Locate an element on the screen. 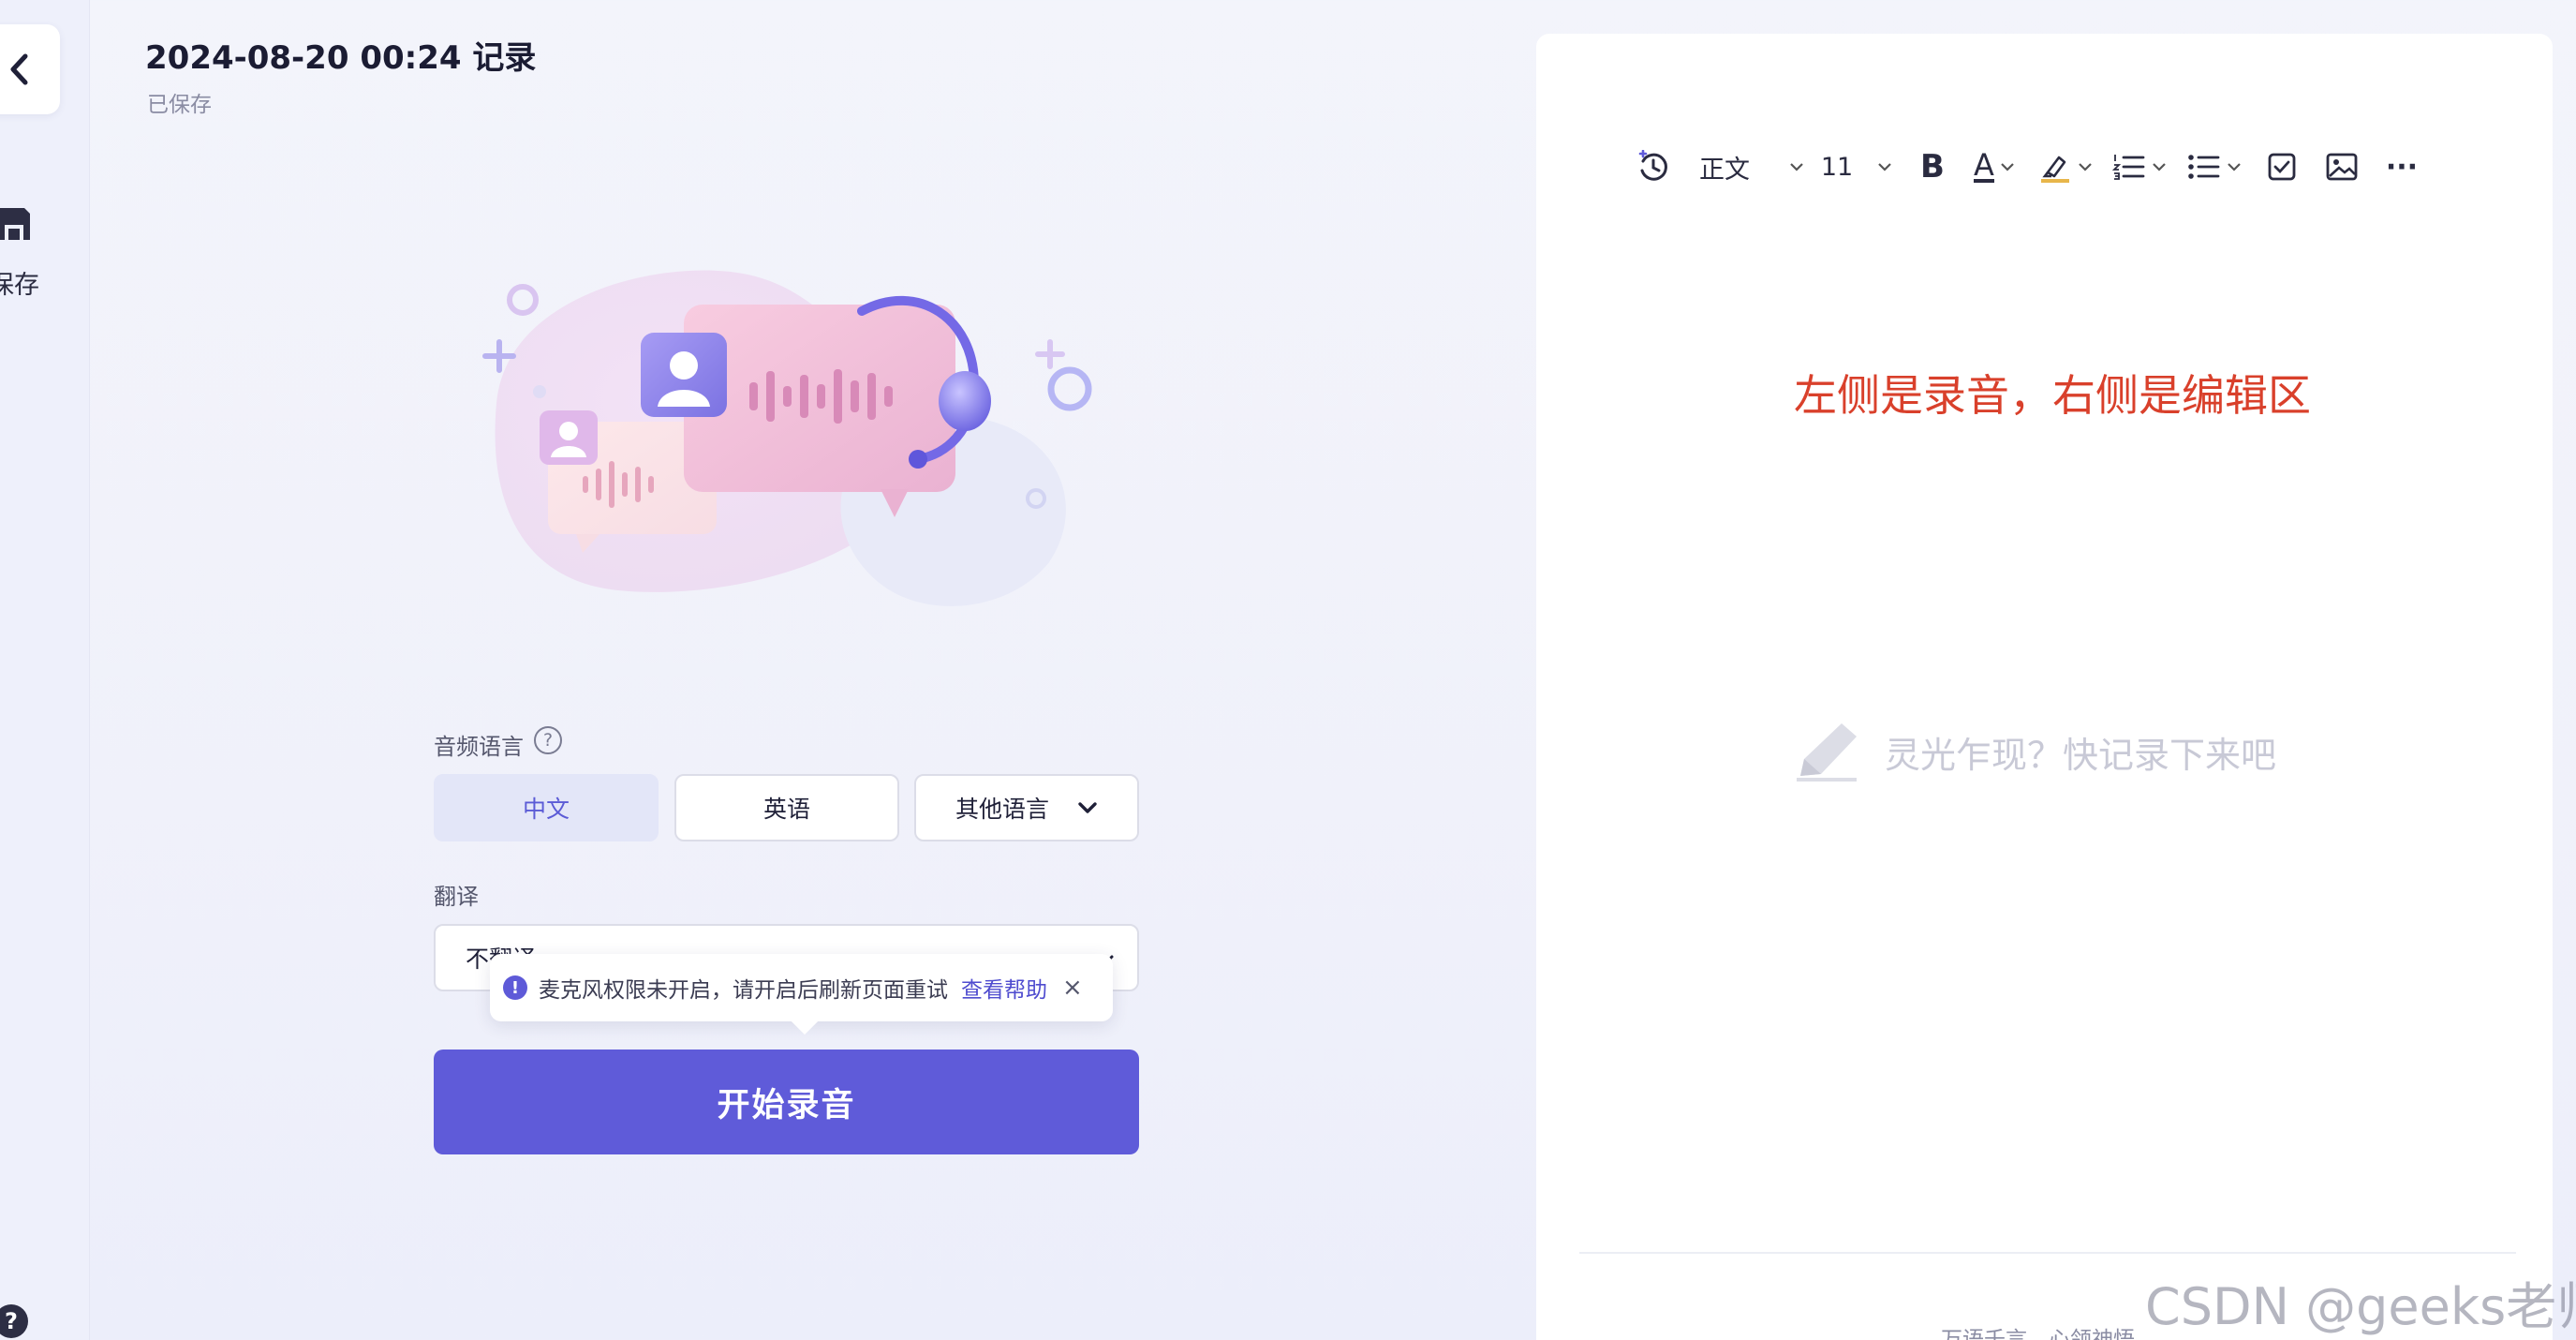 Image resolution: width=2576 pixels, height=1340 pixels. more-button: ··· is located at coordinates (2402, 167).